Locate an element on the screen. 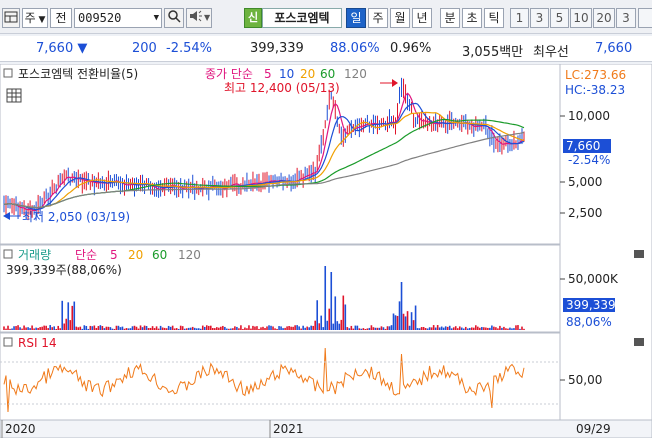 This screenshot has height=438, width=652. interval-5-button: 5 is located at coordinates (559, 18).